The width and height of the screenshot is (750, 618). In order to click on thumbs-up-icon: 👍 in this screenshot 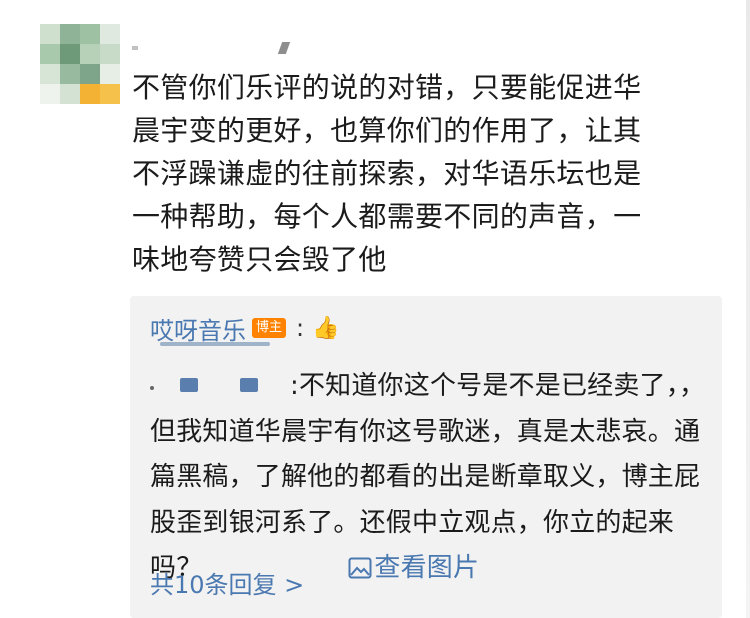, I will do `click(326, 328)`.